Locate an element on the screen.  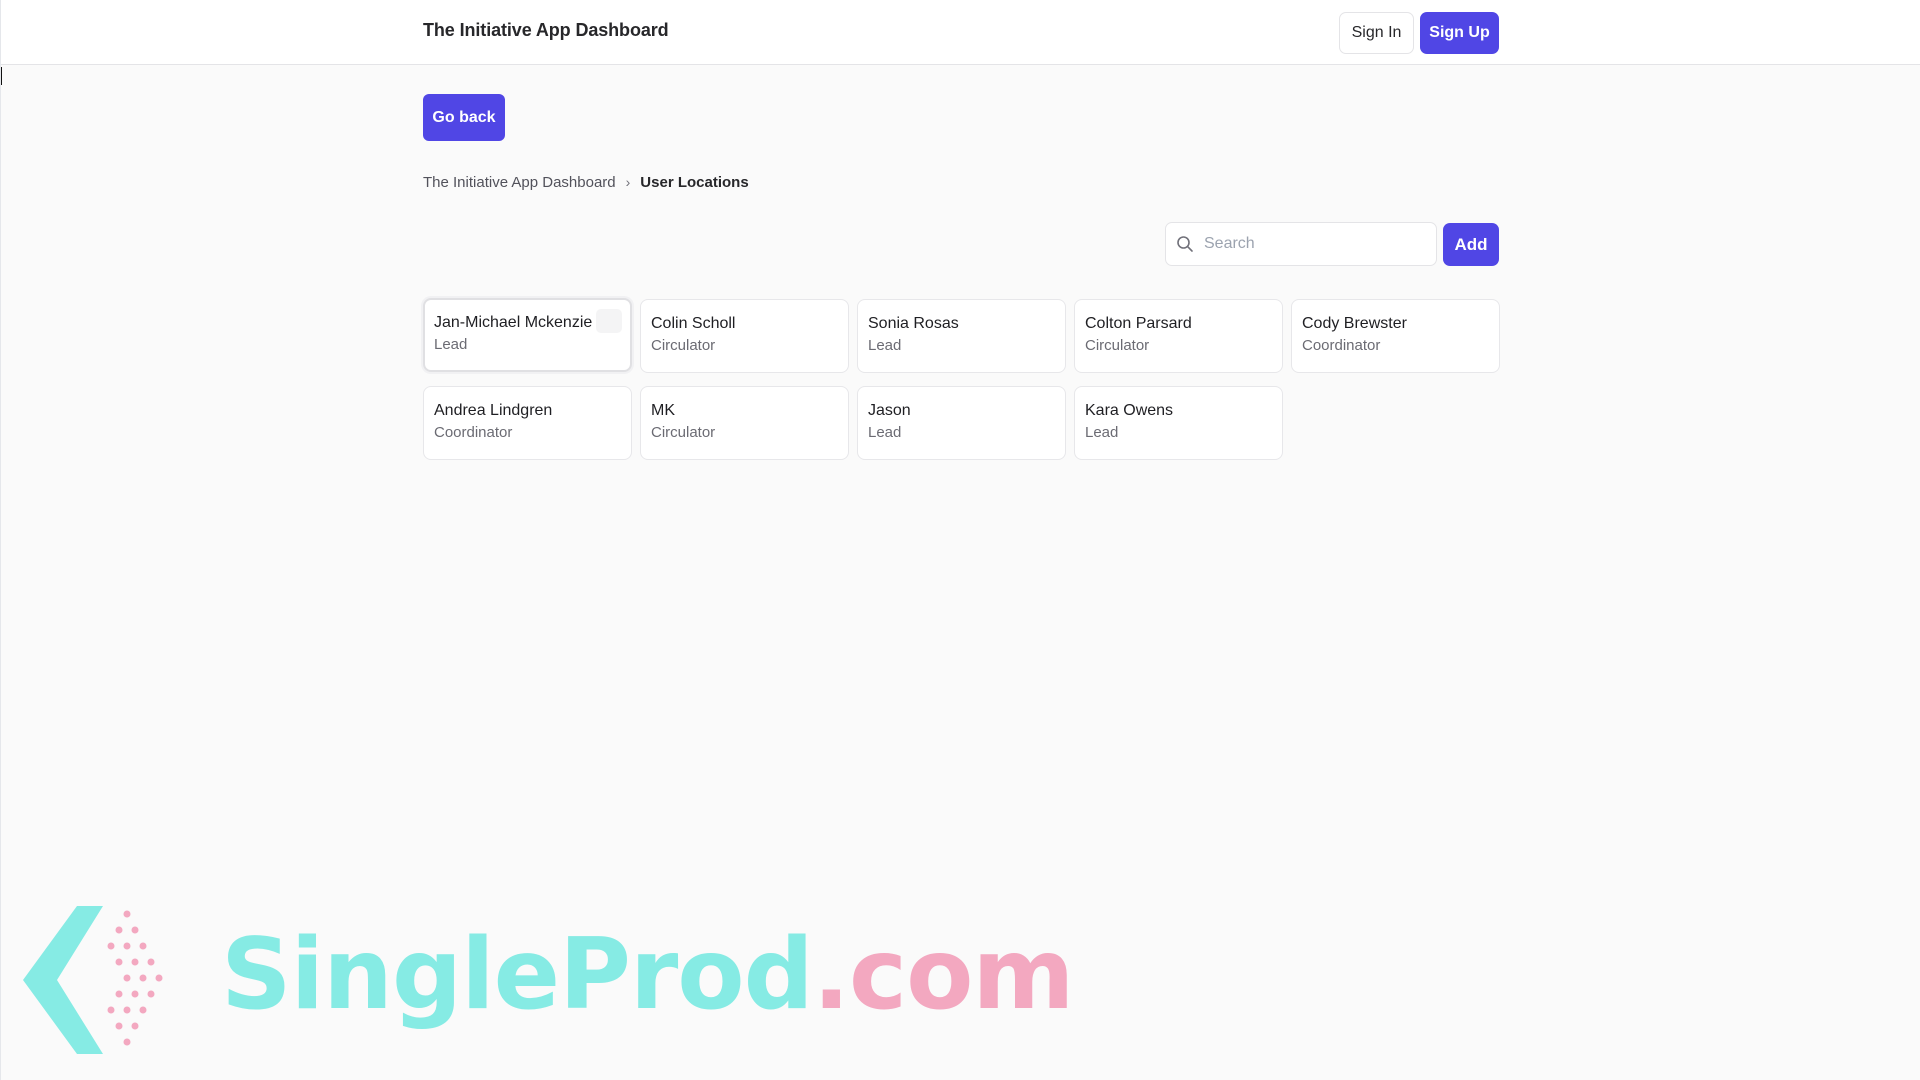
user-name: Jan-Michael Mckenzie is located at coordinates (513, 322).